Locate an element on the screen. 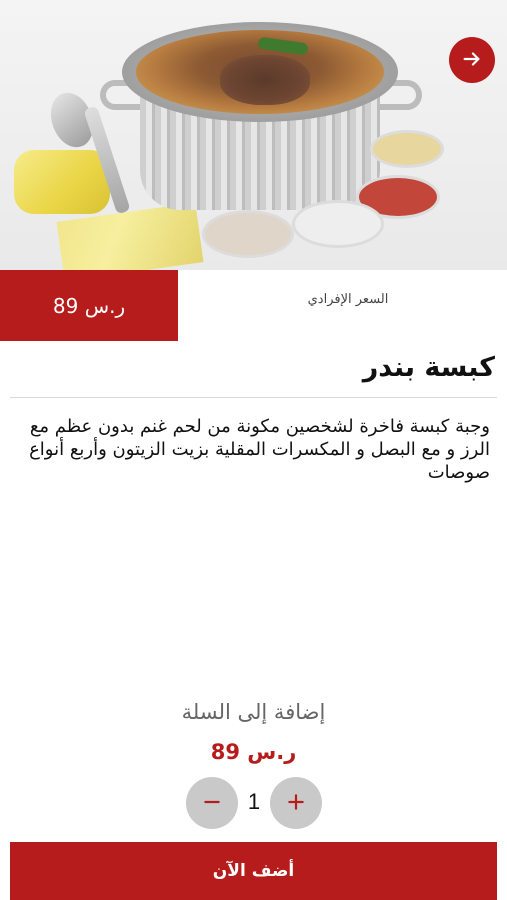 The height and width of the screenshot is (900, 507). arrow-right-icon is located at coordinates (472, 60).